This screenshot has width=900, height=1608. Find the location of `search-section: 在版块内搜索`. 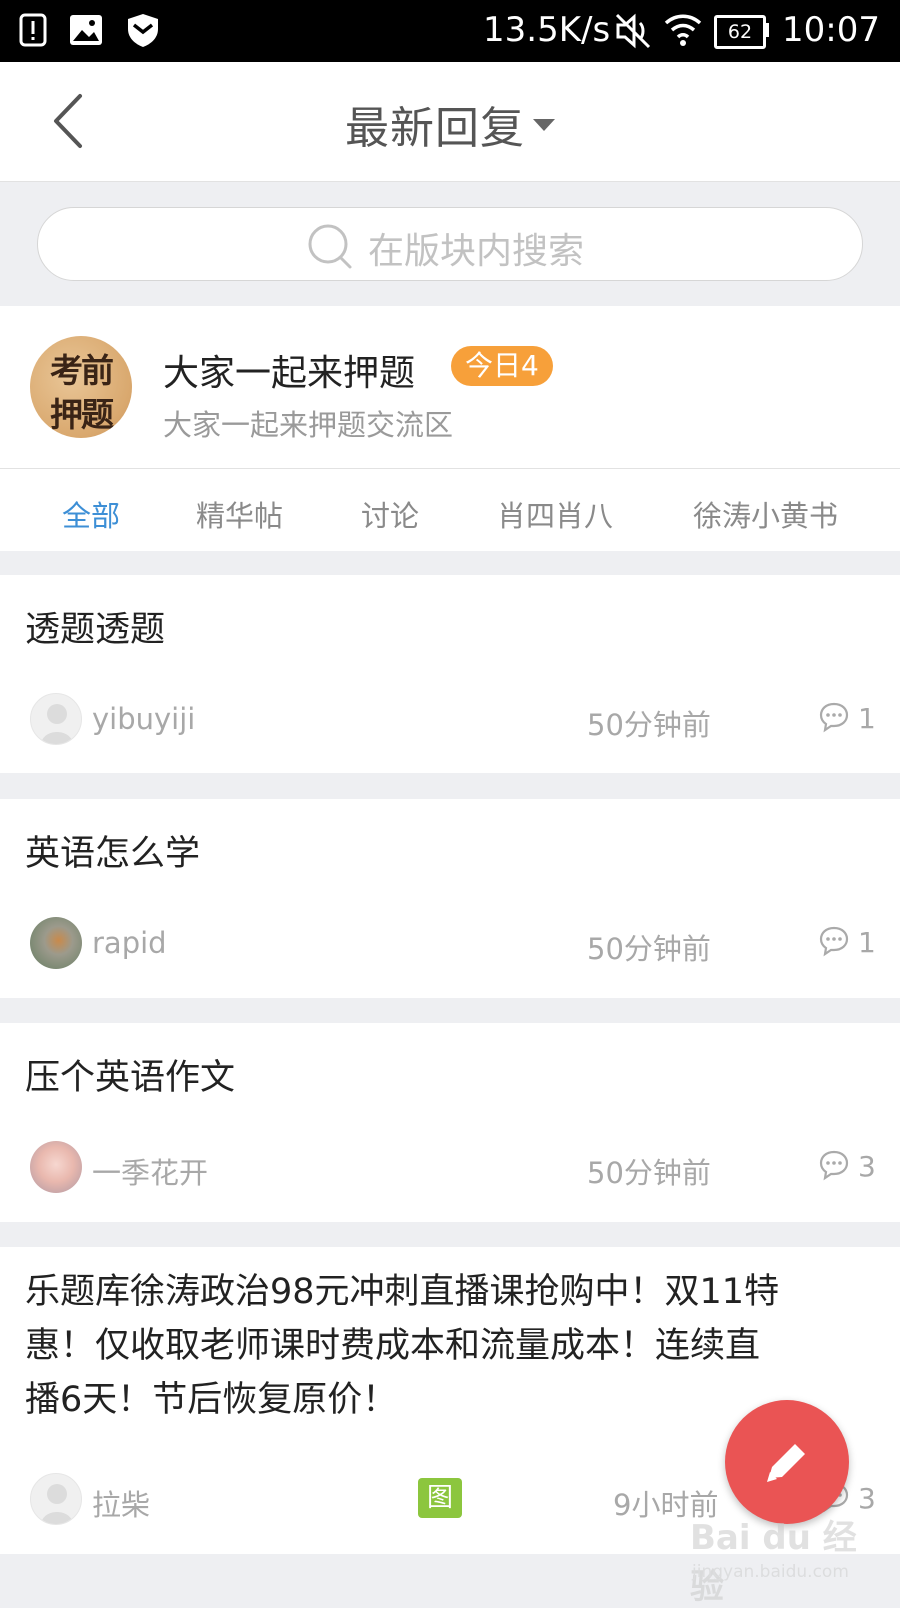

search-section: 在版块内搜索 is located at coordinates (450, 244).